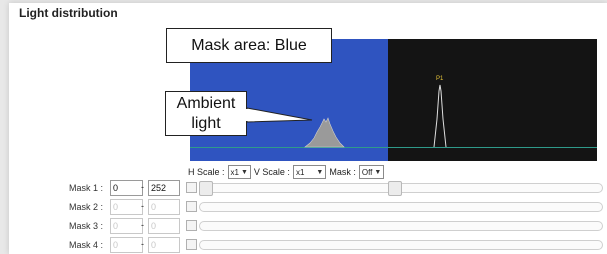 Image resolution: width=607 pixels, height=254 pixels. Describe the element at coordinates (126, 207) in the screenshot. I see `mask-2-from-input: 0` at that location.